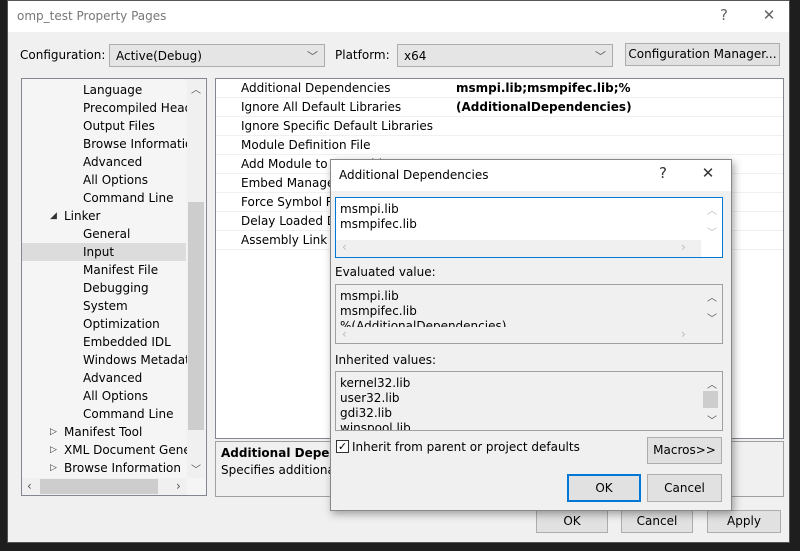 The width and height of the screenshot is (800, 551). What do you see at coordinates (744, 521) in the screenshot?
I see `apply-button: Apply` at bounding box center [744, 521].